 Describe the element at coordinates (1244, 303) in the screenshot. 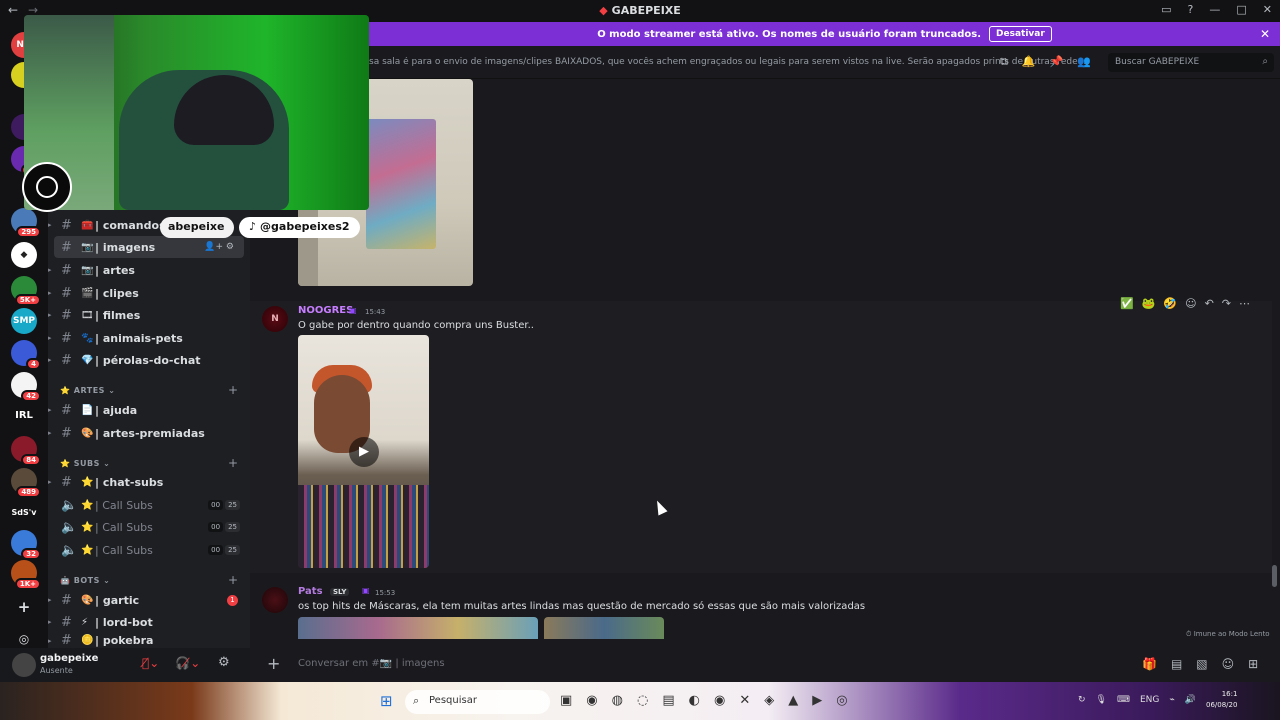

I see `more-icon: ⋯` at that location.